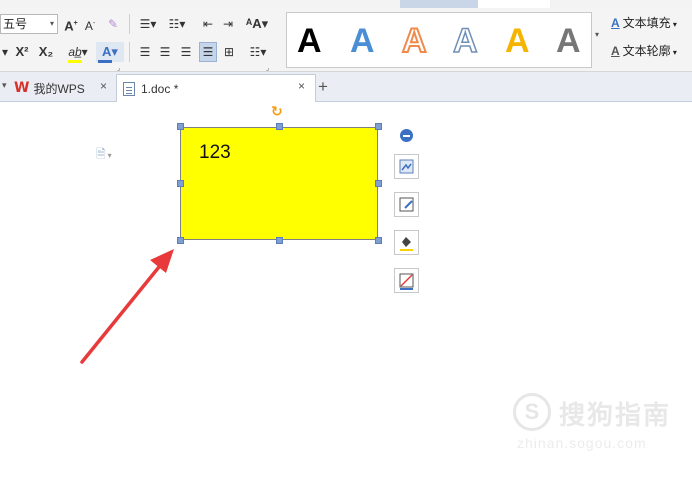  What do you see at coordinates (532, 412) in the screenshot?
I see `sogou-logo-icon: S` at bounding box center [532, 412].